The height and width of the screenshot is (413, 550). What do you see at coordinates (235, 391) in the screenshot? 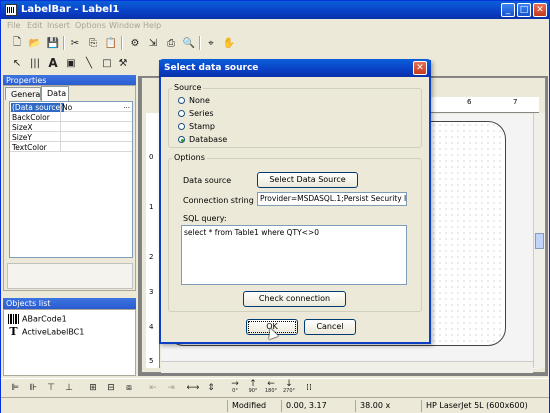
I see `rotate-0-label: 0°` at bounding box center [235, 391].